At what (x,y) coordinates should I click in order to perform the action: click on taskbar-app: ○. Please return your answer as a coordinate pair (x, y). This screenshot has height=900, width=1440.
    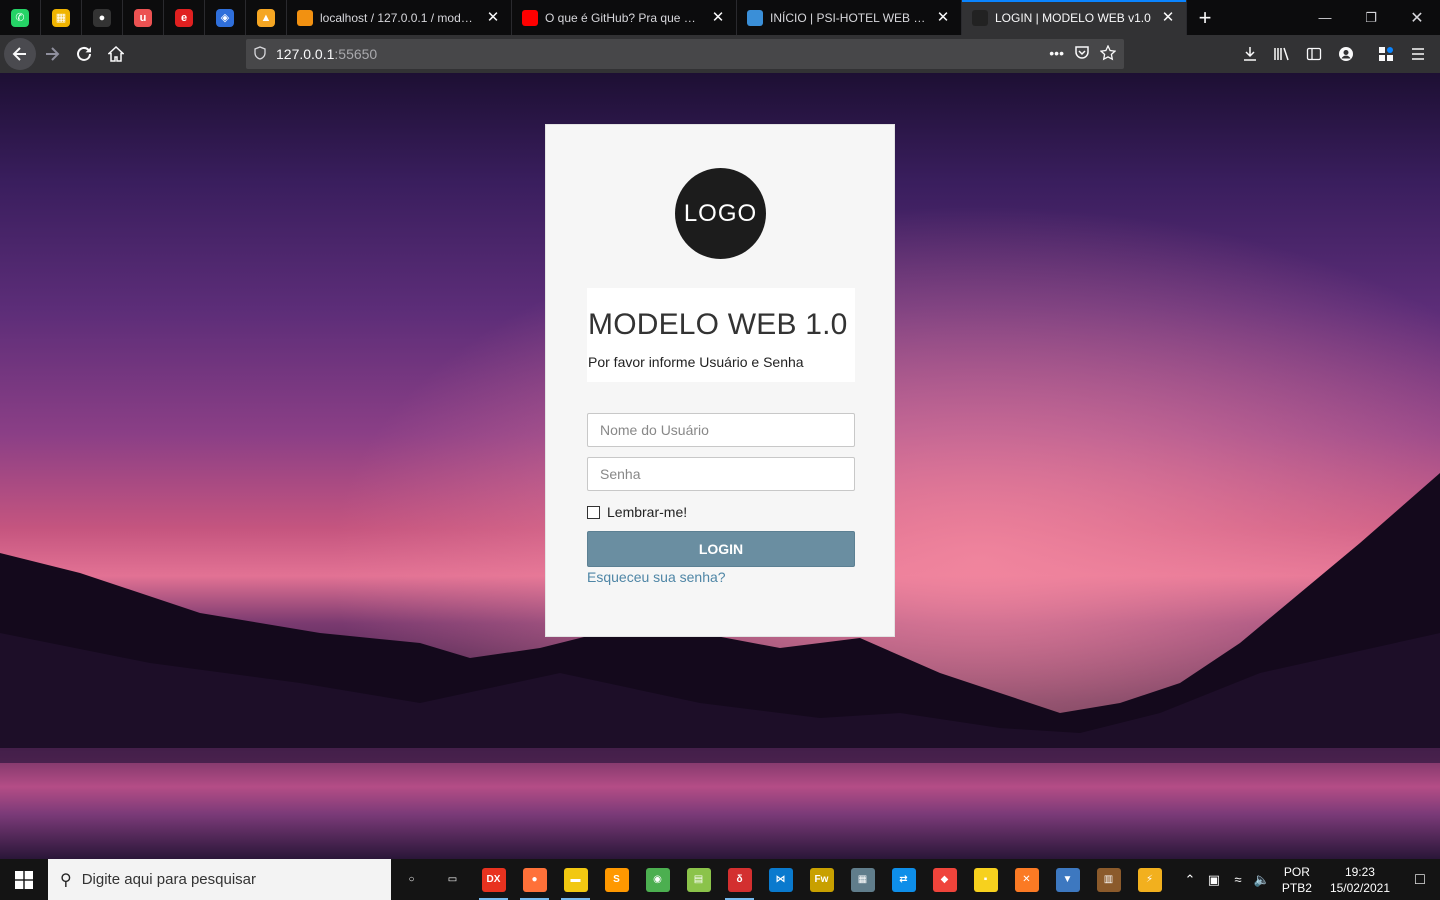
    Looking at the image, I should click on (411, 879).